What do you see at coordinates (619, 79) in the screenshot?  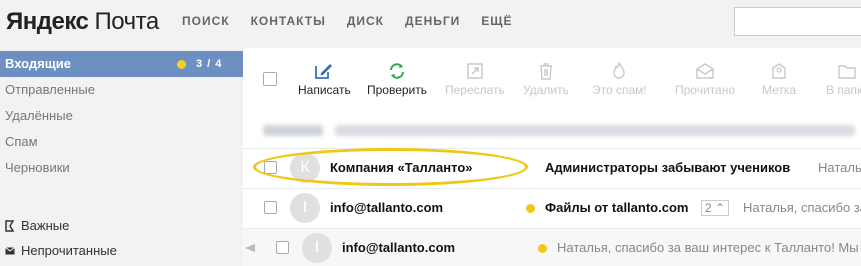 I see `spam-button: Это спам!` at bounding box center [619, 79].